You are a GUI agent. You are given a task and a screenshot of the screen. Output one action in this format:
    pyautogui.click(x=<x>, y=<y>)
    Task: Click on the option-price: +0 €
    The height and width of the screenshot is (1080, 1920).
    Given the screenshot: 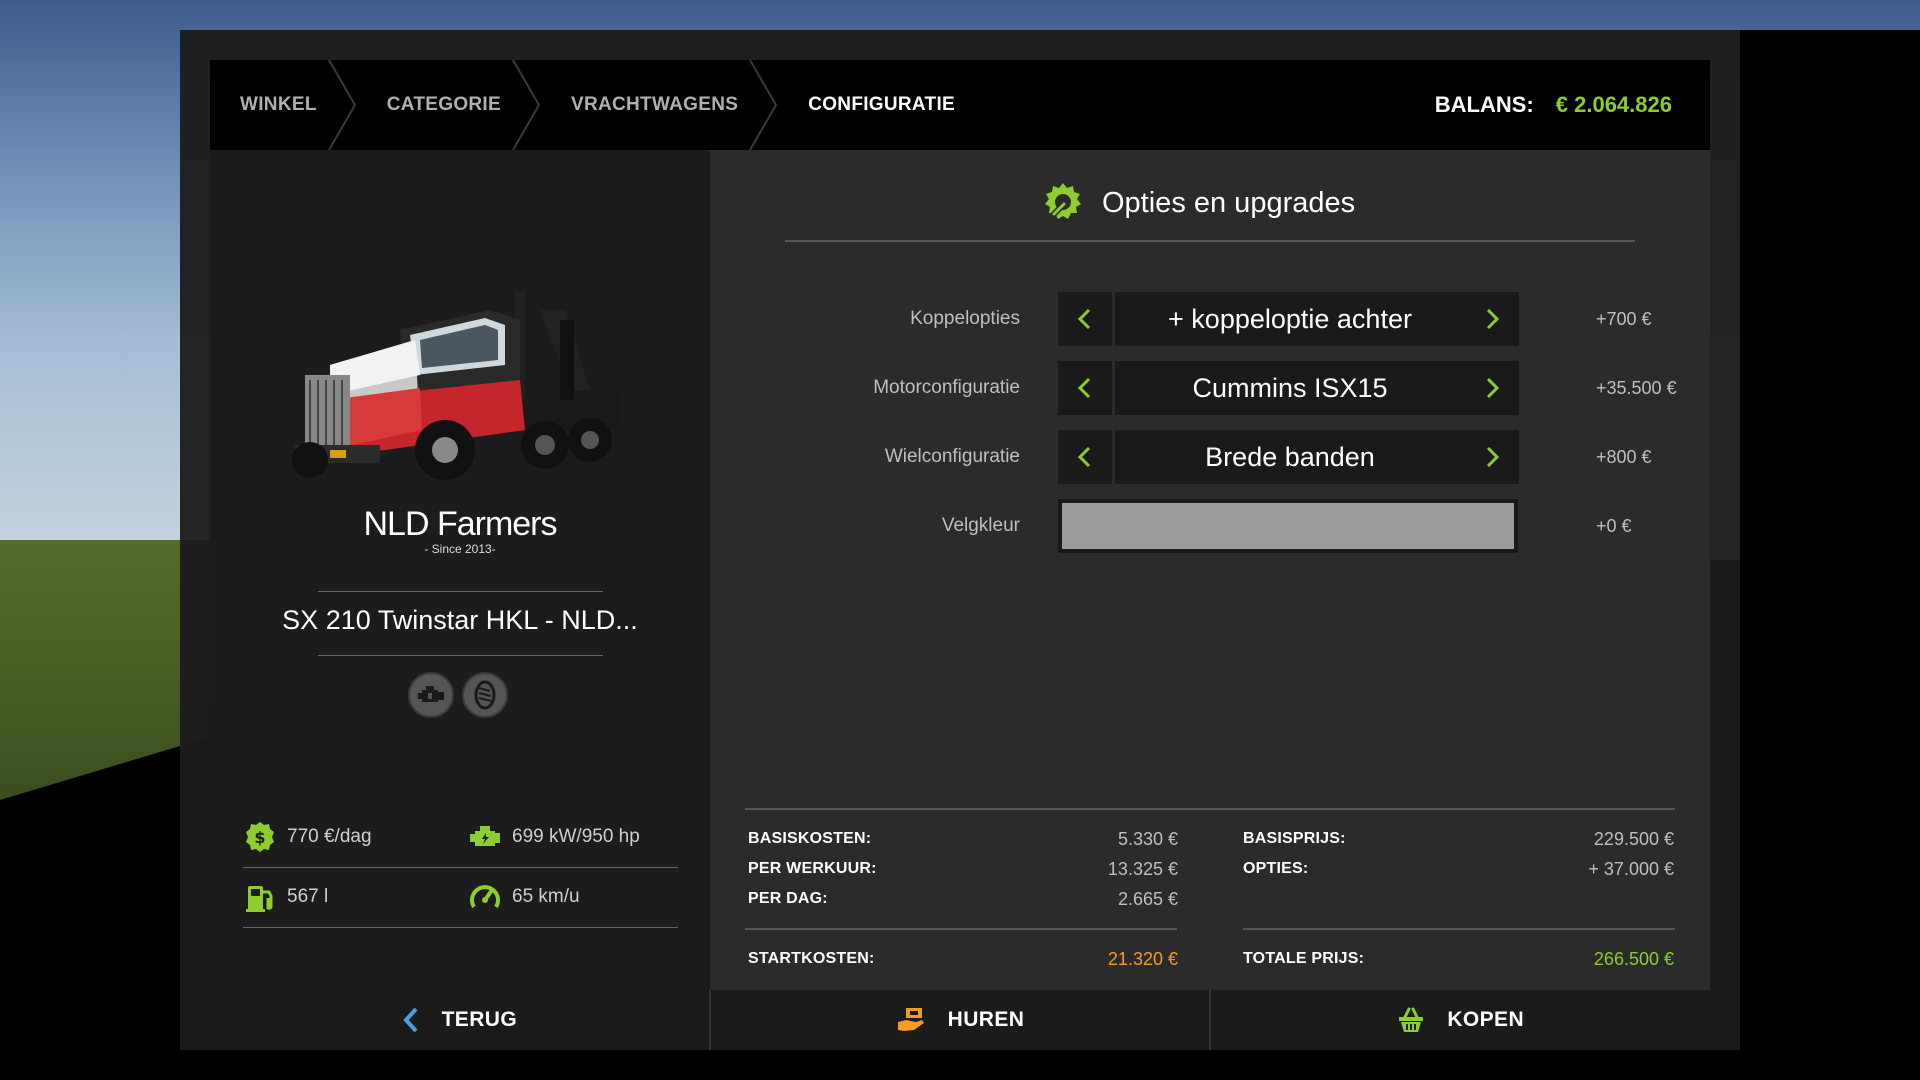 What is the action you would take?
    pyautogui.click(x=1614, y=526)
    